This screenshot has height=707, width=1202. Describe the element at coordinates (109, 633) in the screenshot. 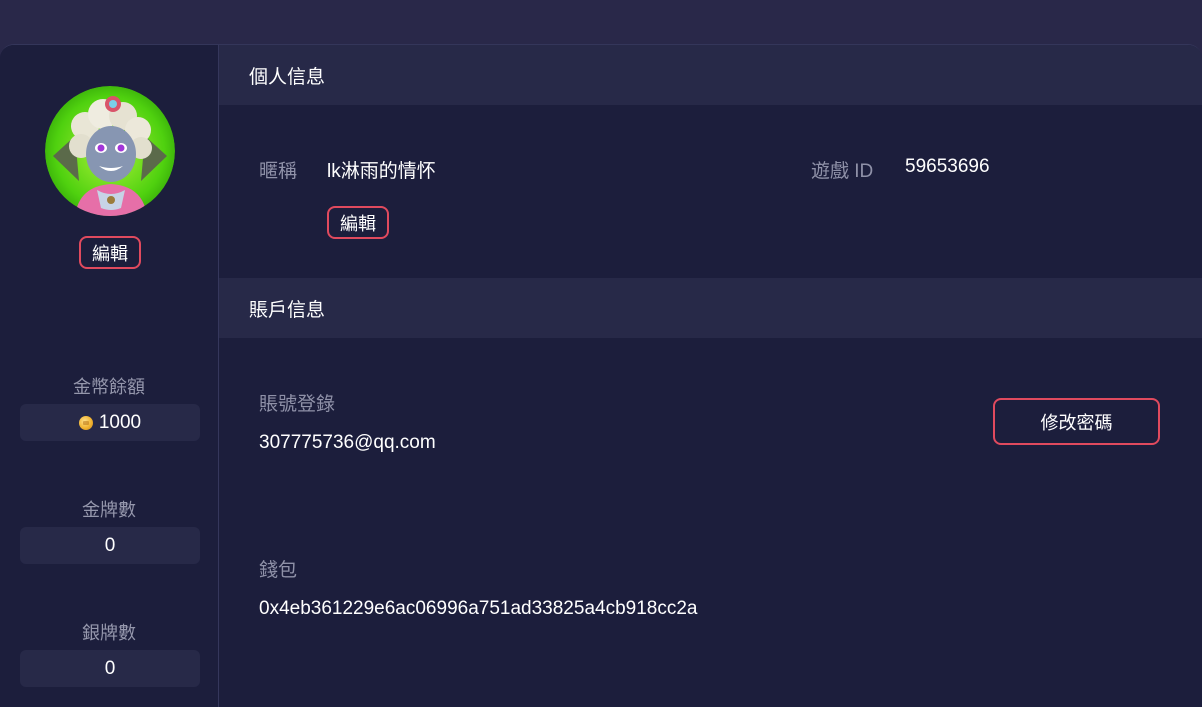

I see `silver-medal-label: 銀牌數` at that location.